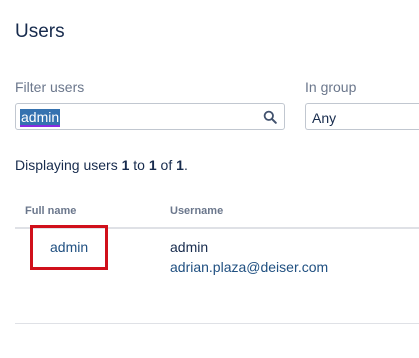 Image resolution: width=419 pixels, height=358 pixels. Describe the element at coordinates (180, 165) in the screenshot. I see `summary-total: 1` at that location.